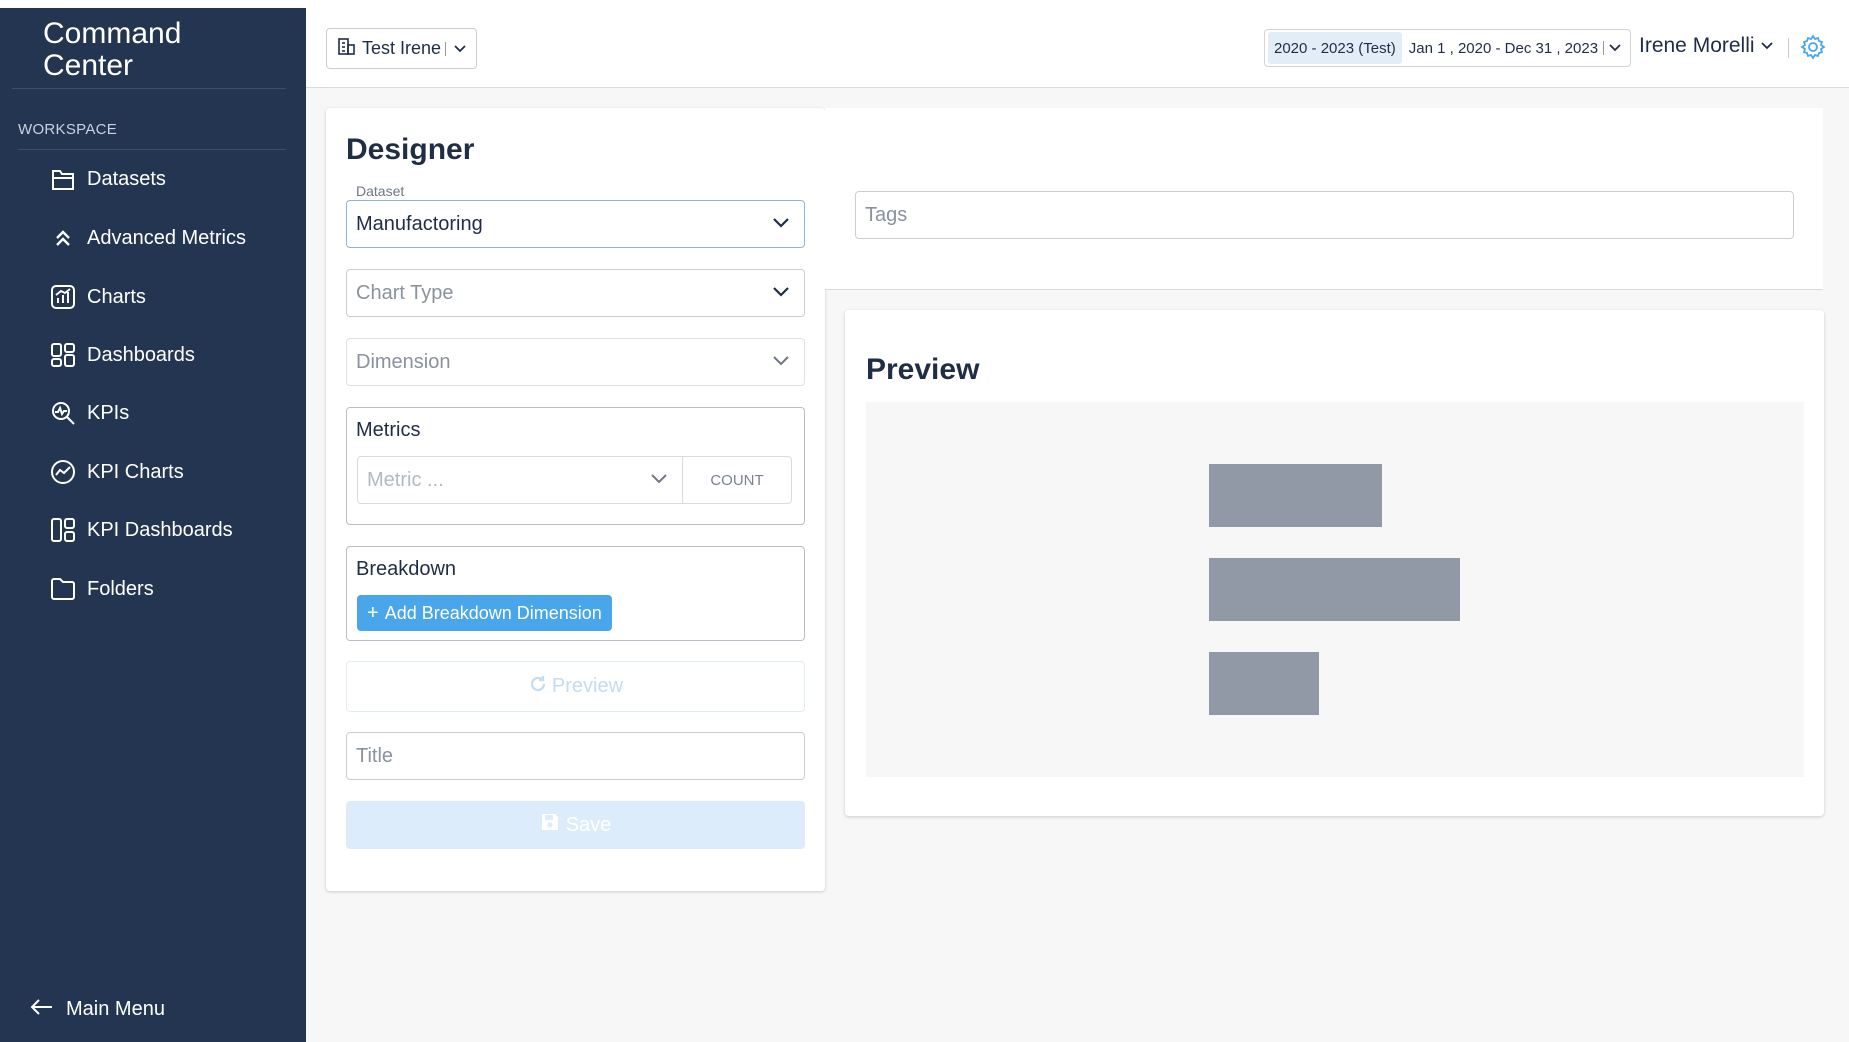  What do you see at coordinates (116, 296) in the screenshot?
I see `sidebar-item-label: Charts` at bounding box center [116, 296].